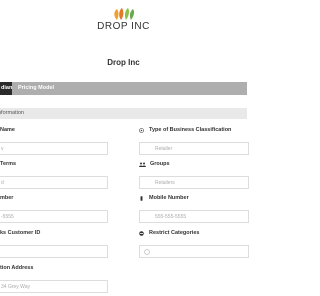 Image resolution: width=320 pixels, height=296 pixels. I want to click on section-title: nformation, so click(12, 113).